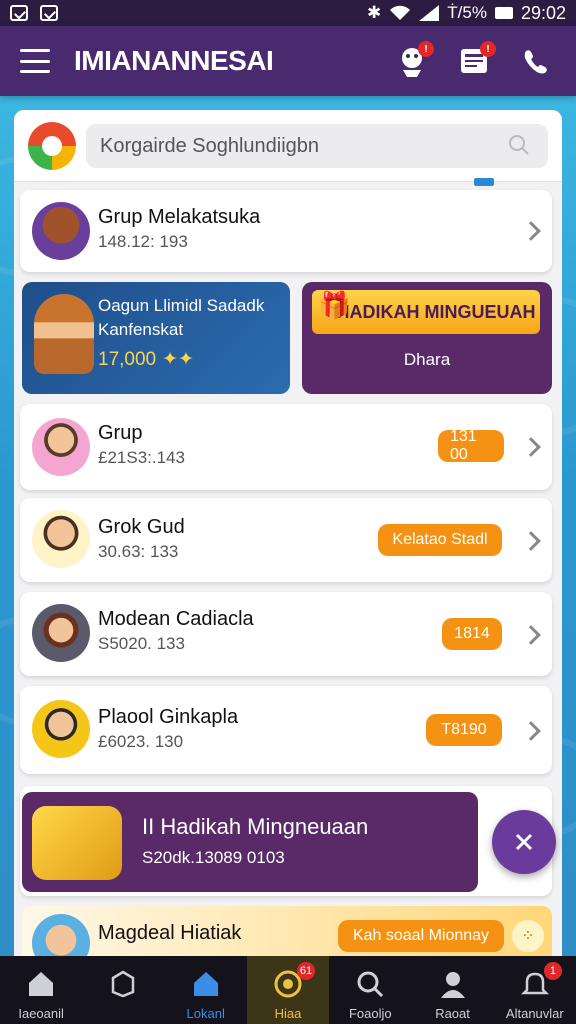  I want to click on app-title: IMIANANNESAI, so click(174, 60).